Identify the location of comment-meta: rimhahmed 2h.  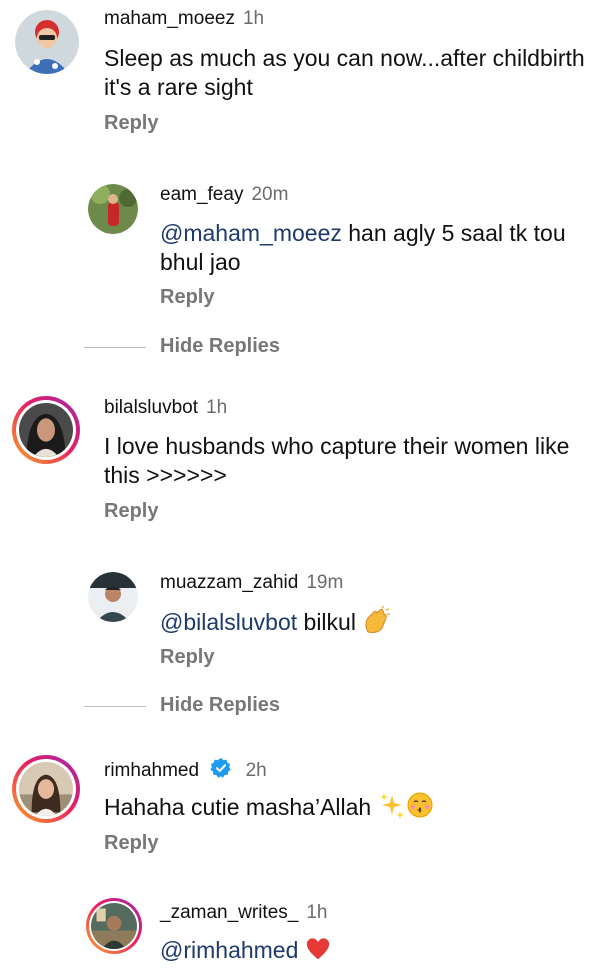
(185, 769).